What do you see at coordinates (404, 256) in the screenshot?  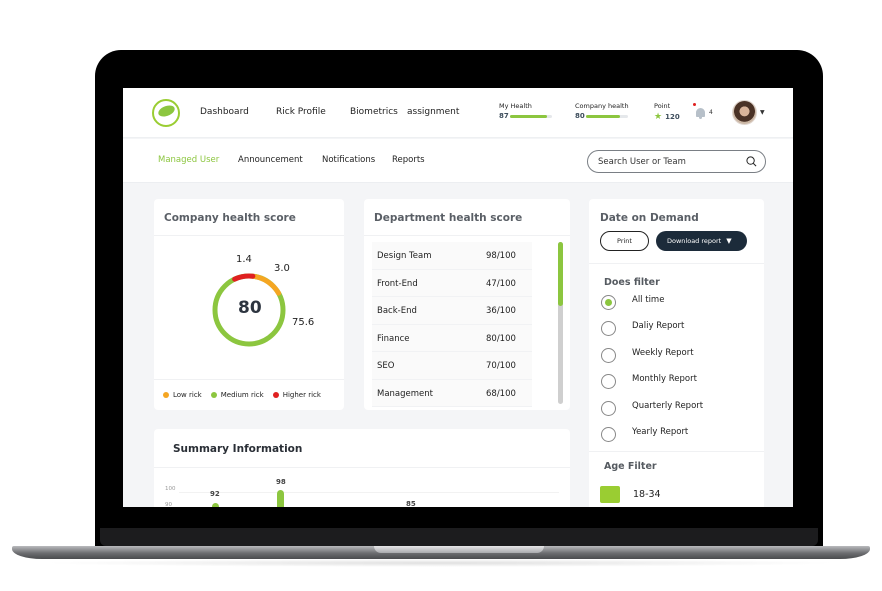 I see `department-name: Design Team` at bounding box center [404, 256].